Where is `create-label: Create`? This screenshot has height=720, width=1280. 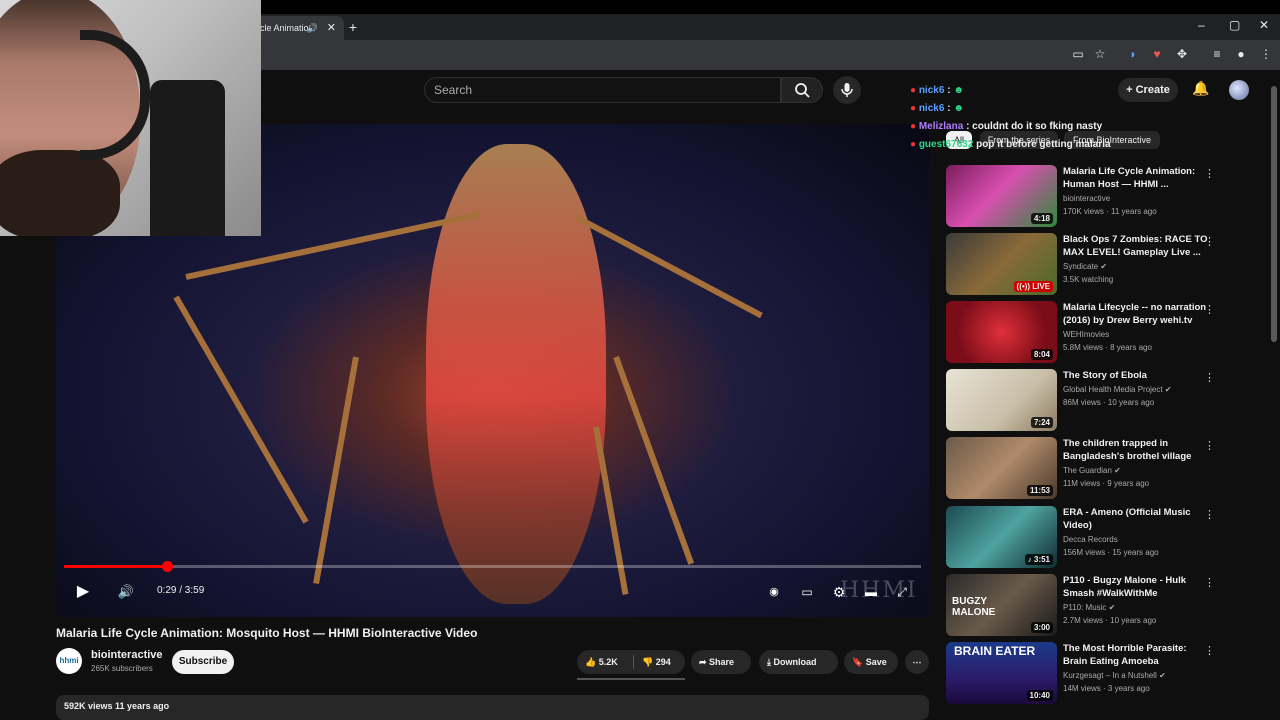 create-label: Create is located at coordinates (1152, 90).